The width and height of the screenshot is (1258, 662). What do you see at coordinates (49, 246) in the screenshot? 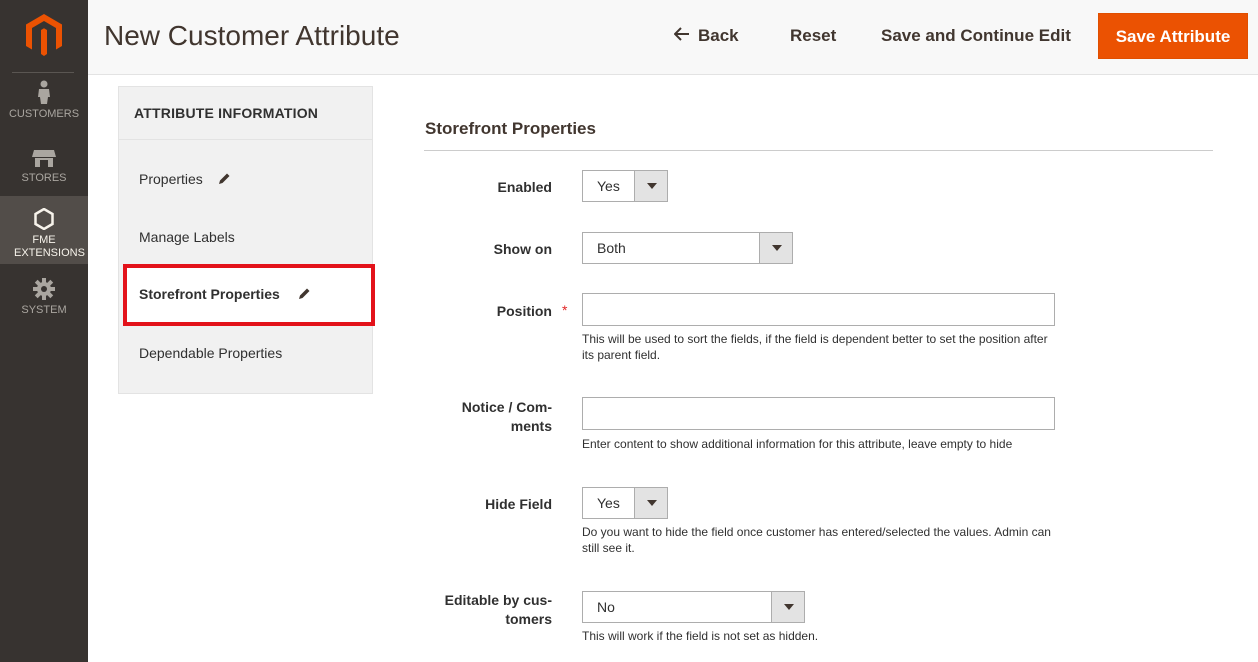
I see `sidebar-item-label: FME EXTENSIONS` at bounding box center [49, 246].